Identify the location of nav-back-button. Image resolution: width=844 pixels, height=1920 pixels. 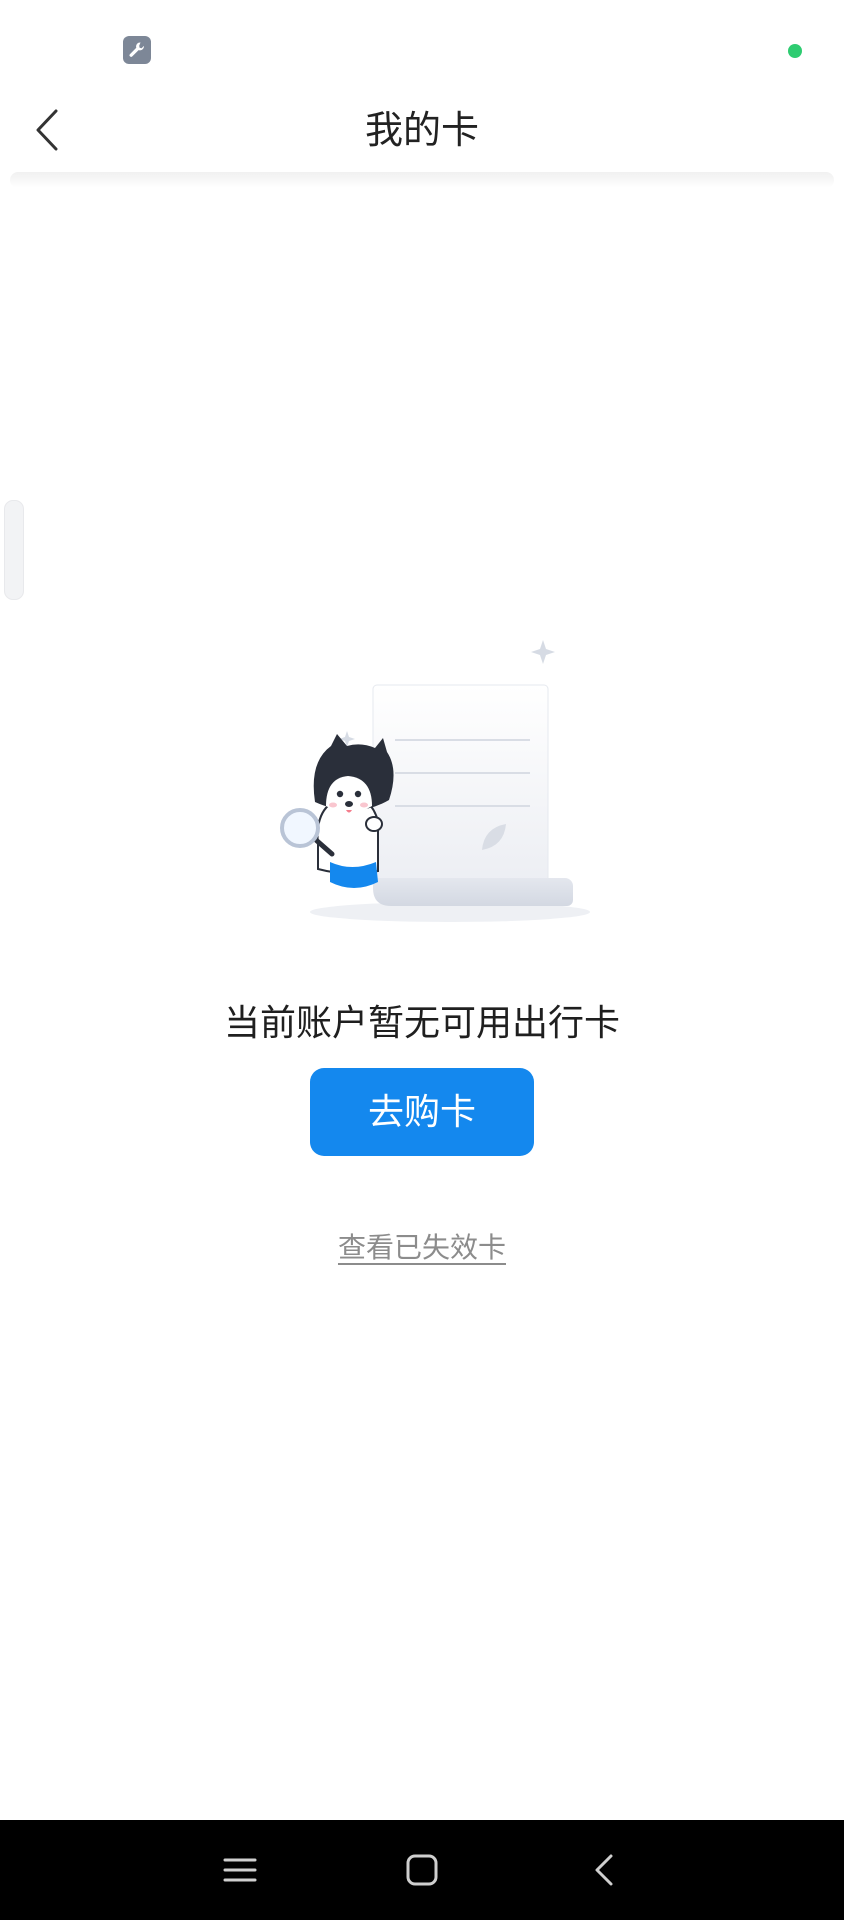
(604, 1870).